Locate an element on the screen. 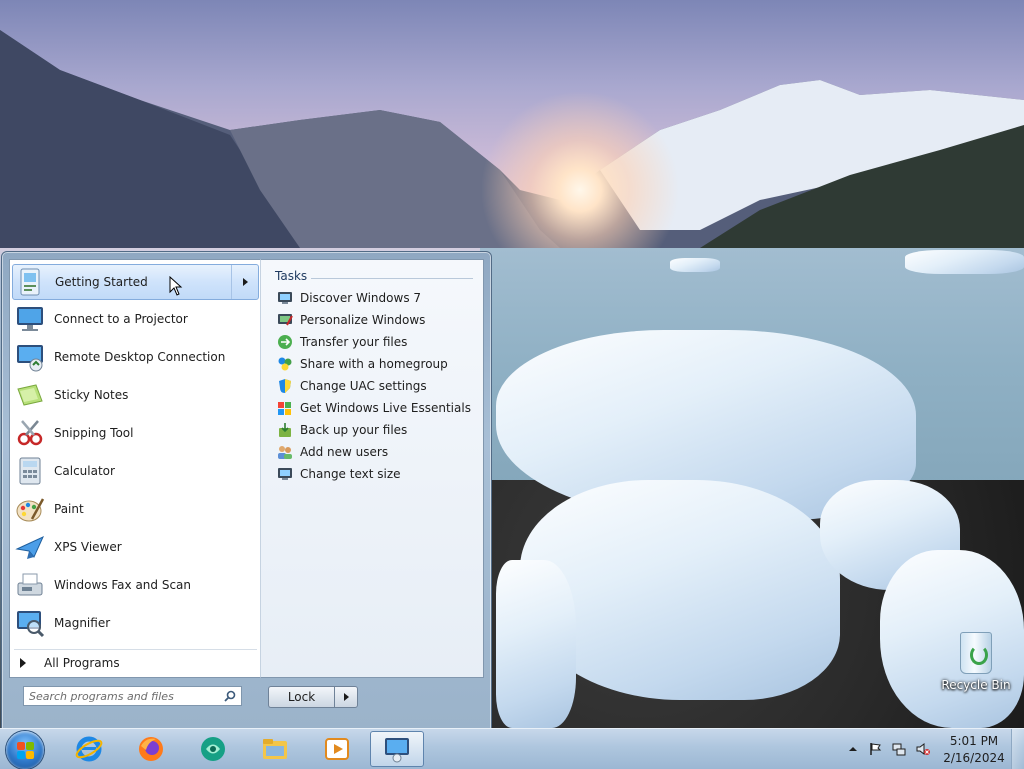 This screenshot has width=1024, height=769. program-label: Snipping Tool is located at coordinates (94, 433).